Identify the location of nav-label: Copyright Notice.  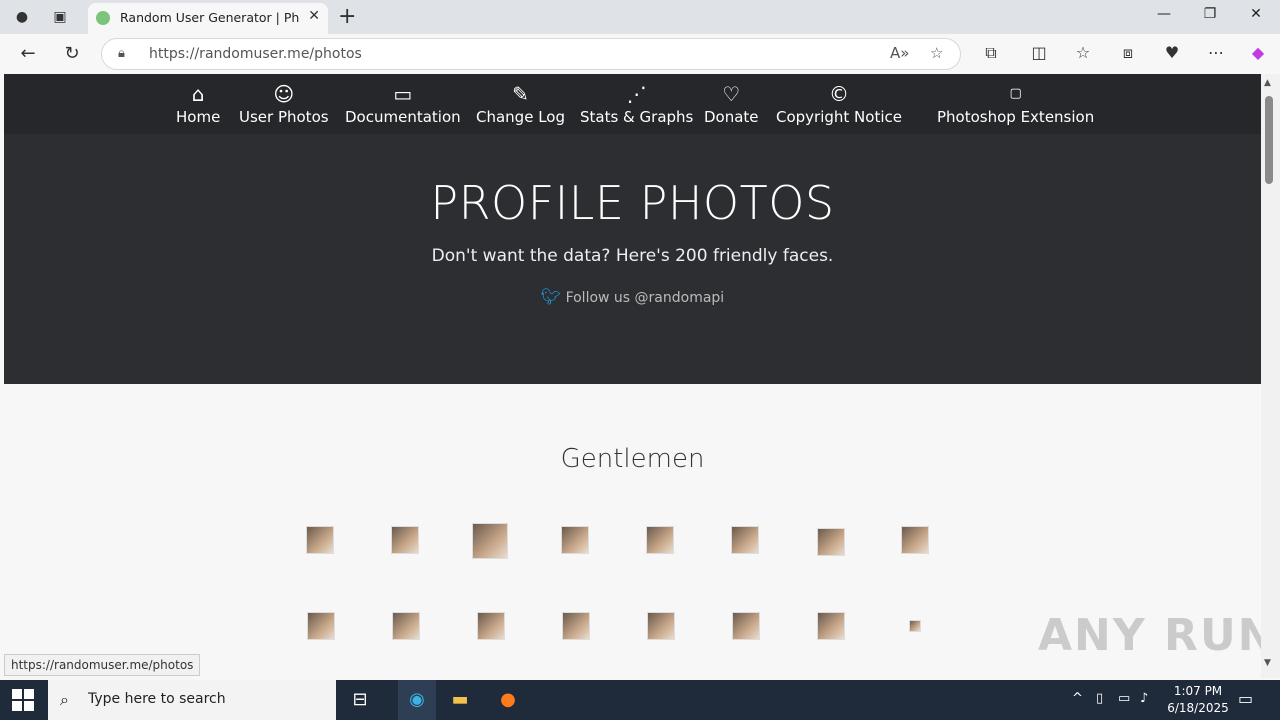
(839, 117).